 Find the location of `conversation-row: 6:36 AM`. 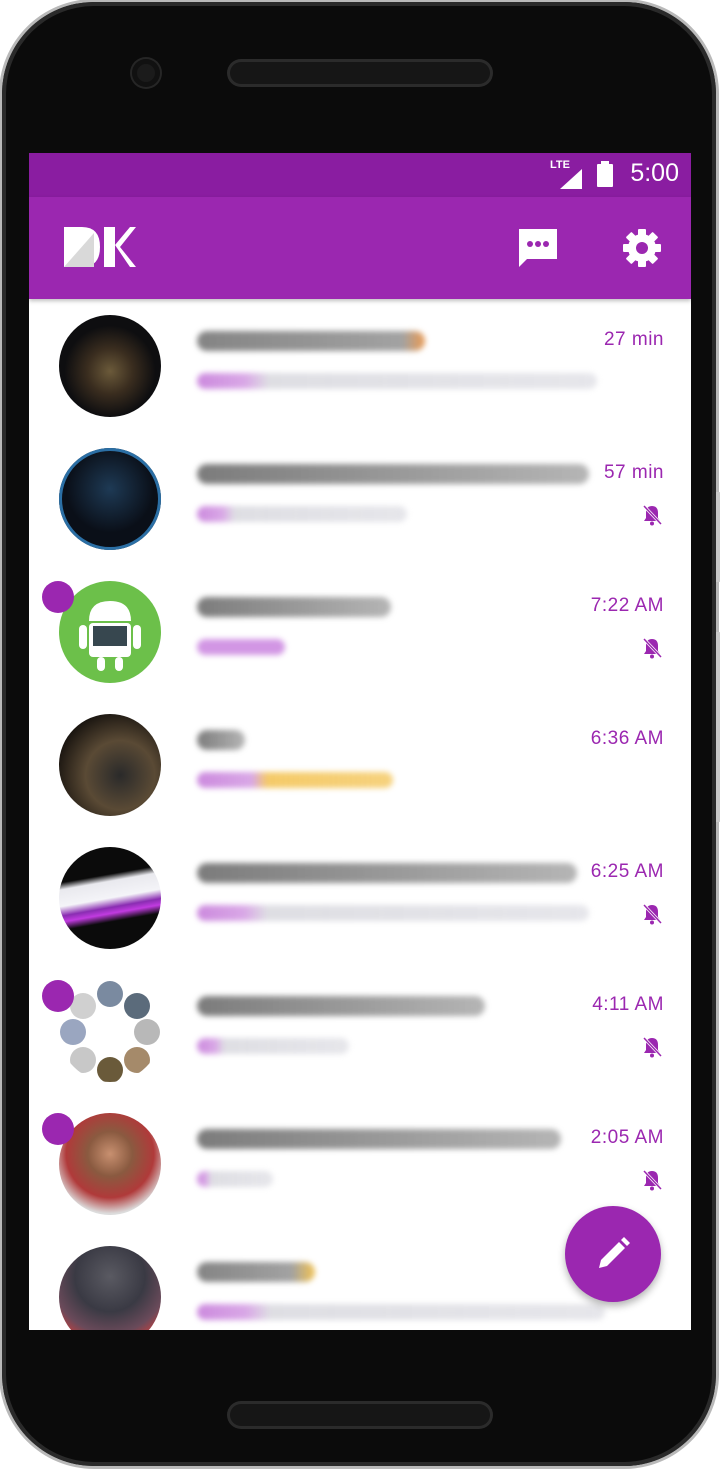

conversation-row: 6:36 AM is located at coordinates (360, 764).